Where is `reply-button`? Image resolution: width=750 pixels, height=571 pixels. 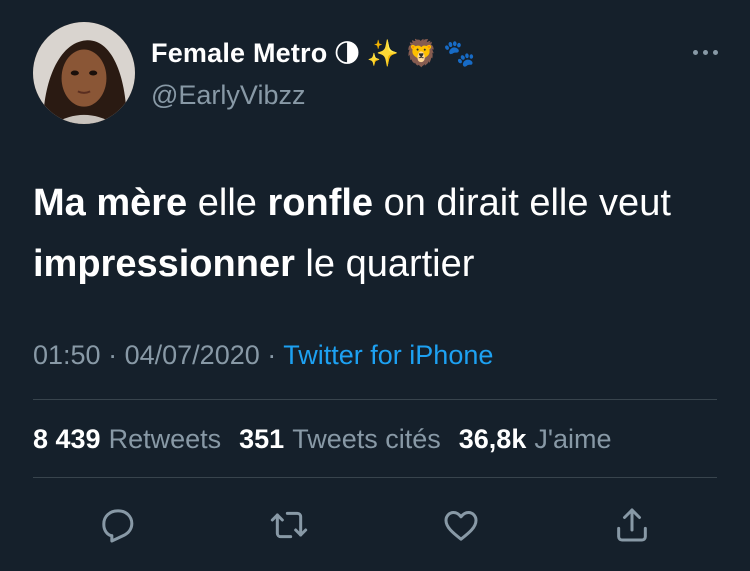
reply-button is located at coordinates (118, 525).